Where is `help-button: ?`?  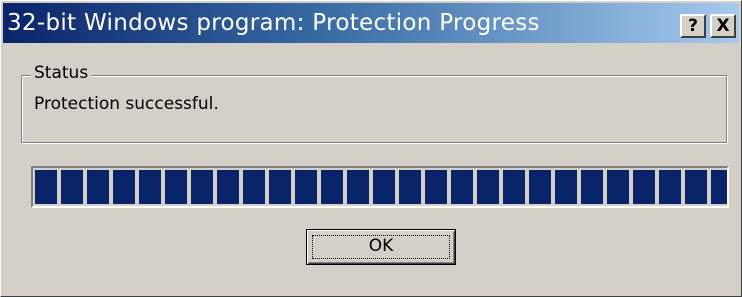 help-button: ? is located at coordinates (693, 26).